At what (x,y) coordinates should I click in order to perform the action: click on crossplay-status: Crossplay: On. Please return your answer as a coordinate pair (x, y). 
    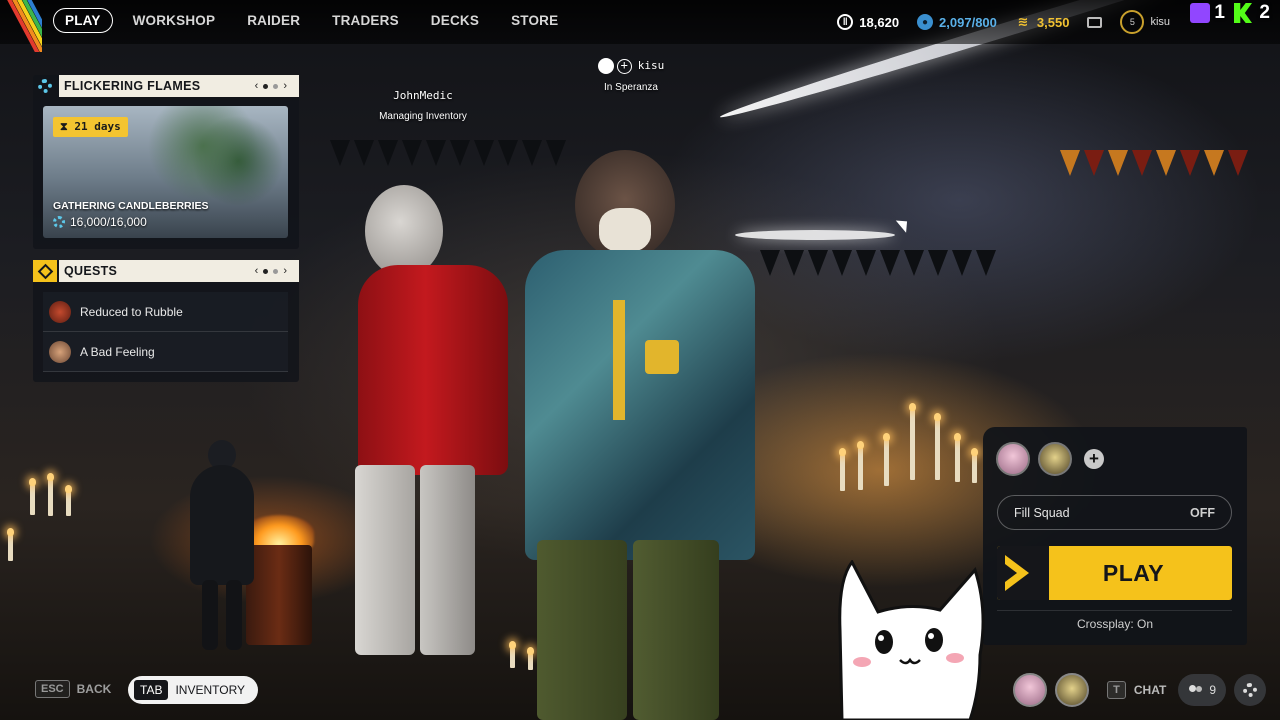
    Looking at the image, I should click on (1115, 624).